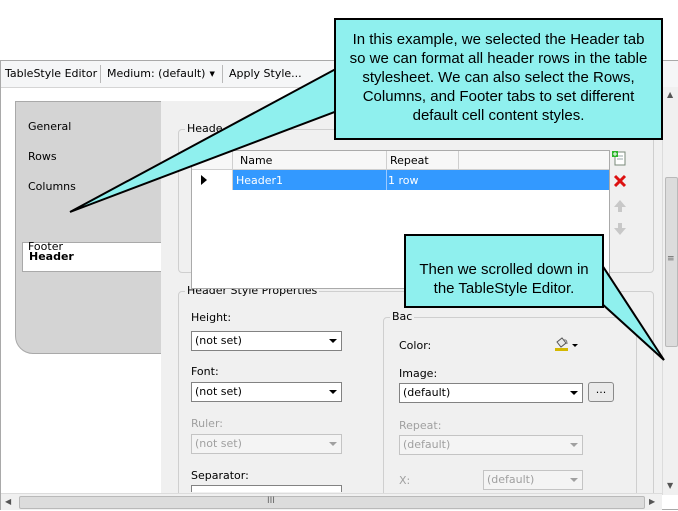 This screenshot has width=678, height=511. What do you see at coordinates (632, 309) in the screenshot?
I see `right-callout-pointer` at bounding box center [632, 309].